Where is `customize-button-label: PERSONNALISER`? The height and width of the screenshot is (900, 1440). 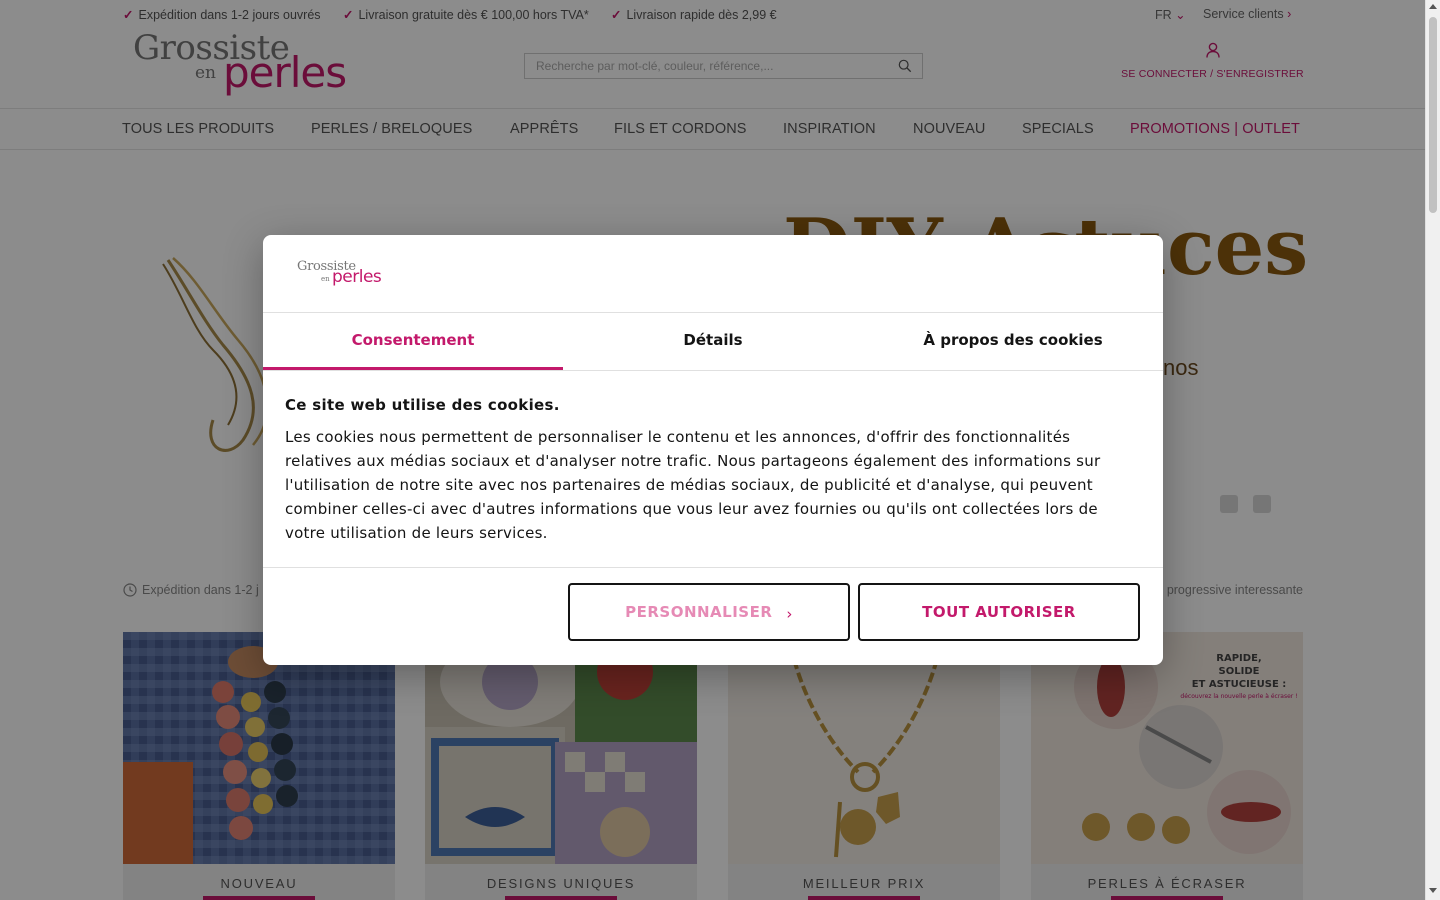
customize-button-label: PERSONNALISER is located at coordinates (699, 612).